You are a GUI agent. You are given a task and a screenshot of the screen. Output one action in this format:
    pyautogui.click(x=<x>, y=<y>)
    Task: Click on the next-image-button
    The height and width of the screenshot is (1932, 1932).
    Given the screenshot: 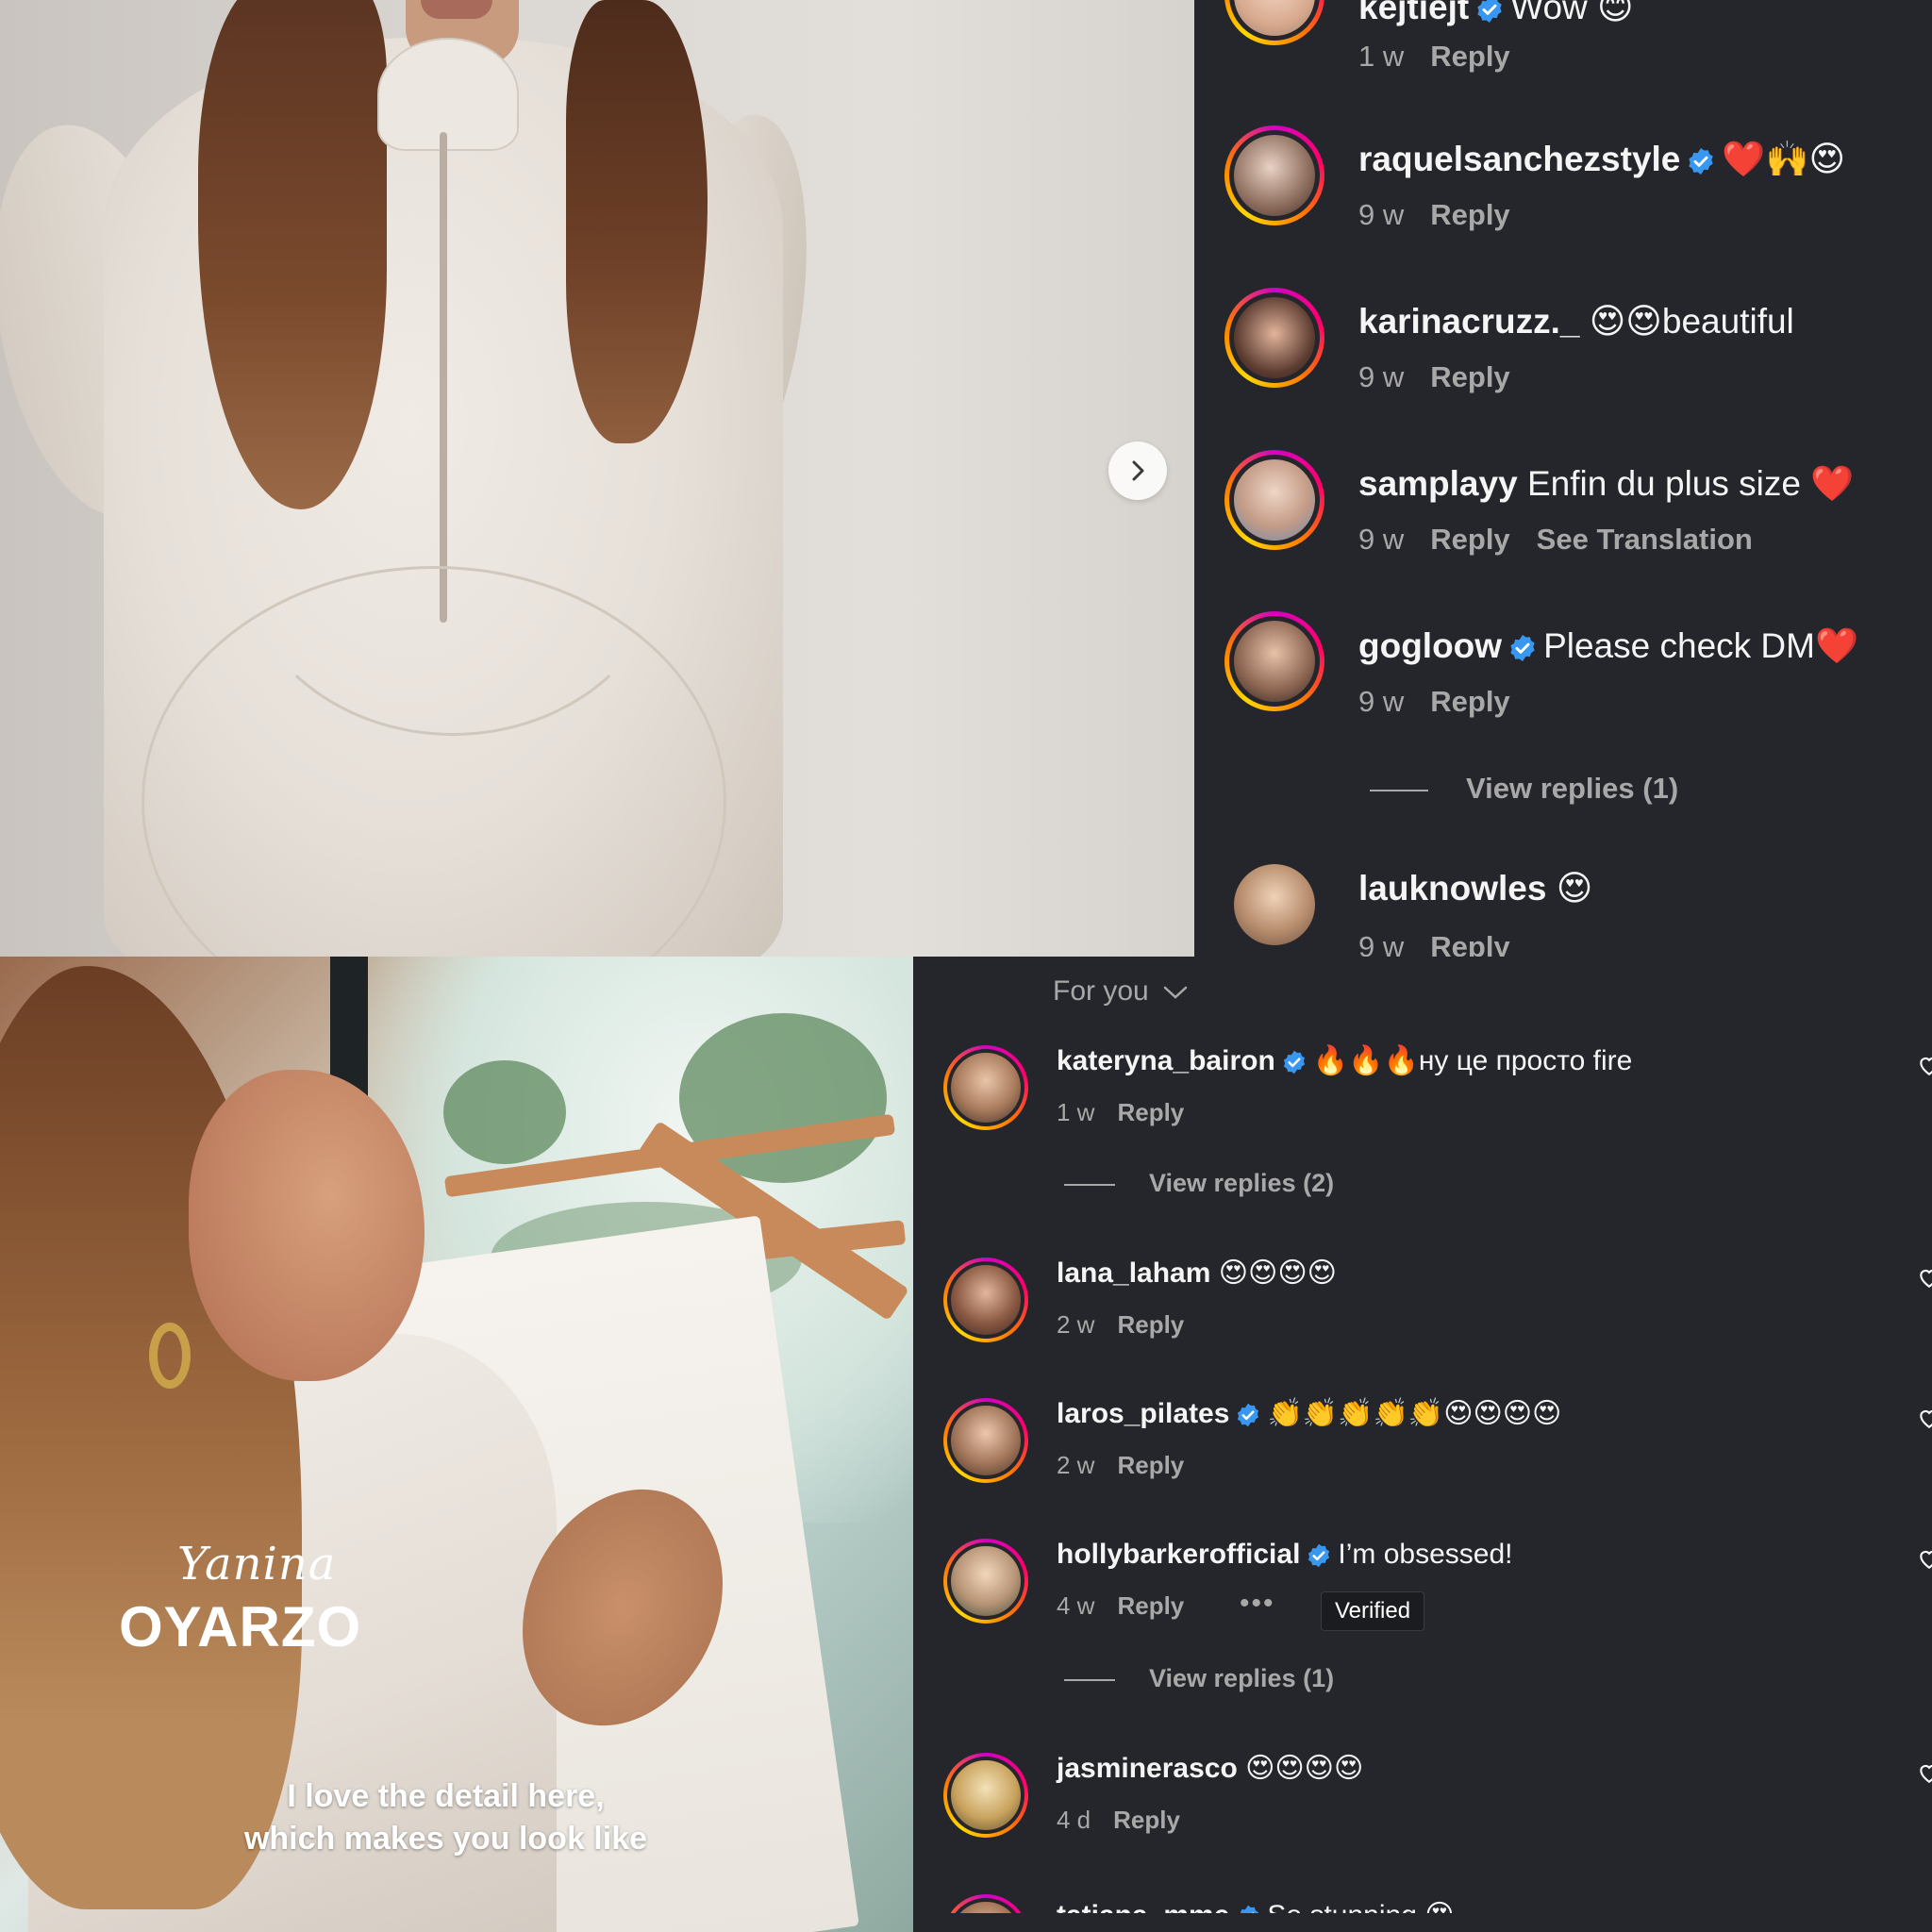 What is the action you would take?
    pyautogui.click(x=1138, y=470)
    